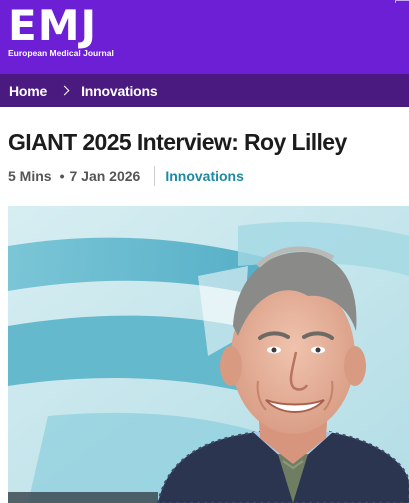 The width and height of the screenshot is (409, 503). Describe the element at coordinates (64, 90) in the screenshot. I see `chevron-right-icon` at that location.